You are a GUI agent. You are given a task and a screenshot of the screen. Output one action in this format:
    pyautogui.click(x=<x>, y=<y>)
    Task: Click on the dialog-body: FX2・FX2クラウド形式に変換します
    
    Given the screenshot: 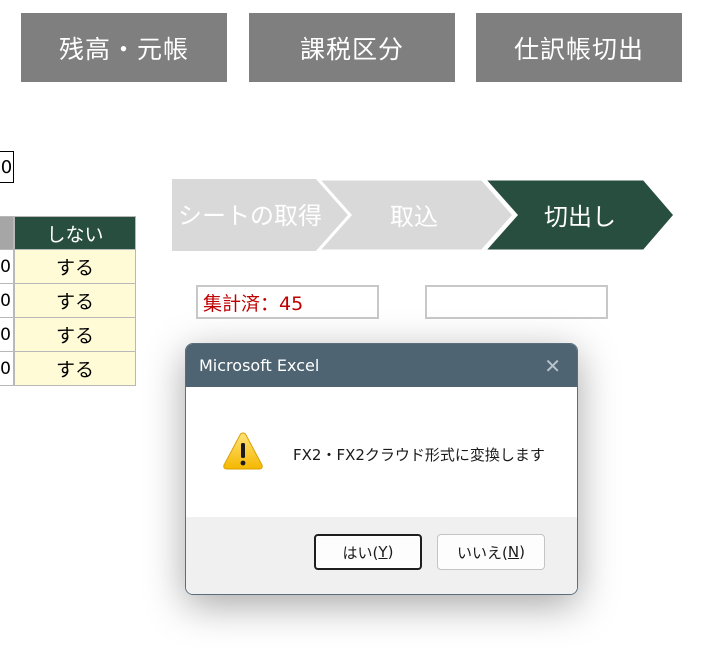 What is the action you would take?
    pyautogui.click(x=381, y=452)
    